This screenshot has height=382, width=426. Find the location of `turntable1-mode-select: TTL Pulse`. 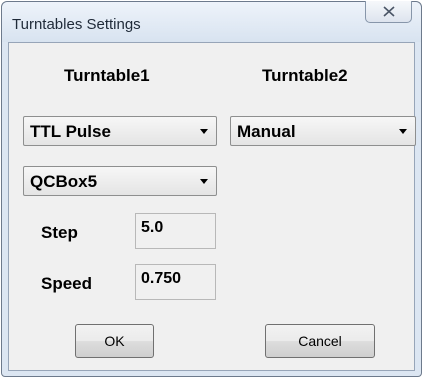

turntable1-mode-select: TTL Pulse is located at coordinates (120, 131).